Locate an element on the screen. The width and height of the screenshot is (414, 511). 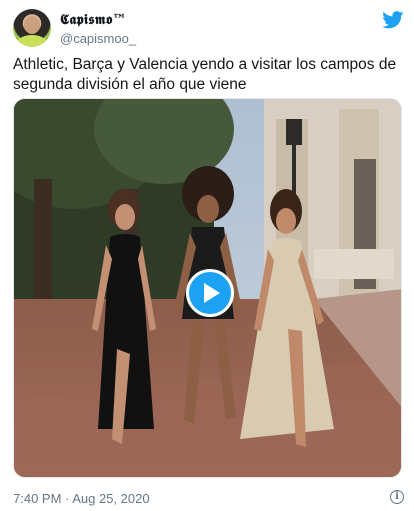
tweet-timestamp: 7:40 PM · Aug 25, 2020 is located at coordinates (81, 498).